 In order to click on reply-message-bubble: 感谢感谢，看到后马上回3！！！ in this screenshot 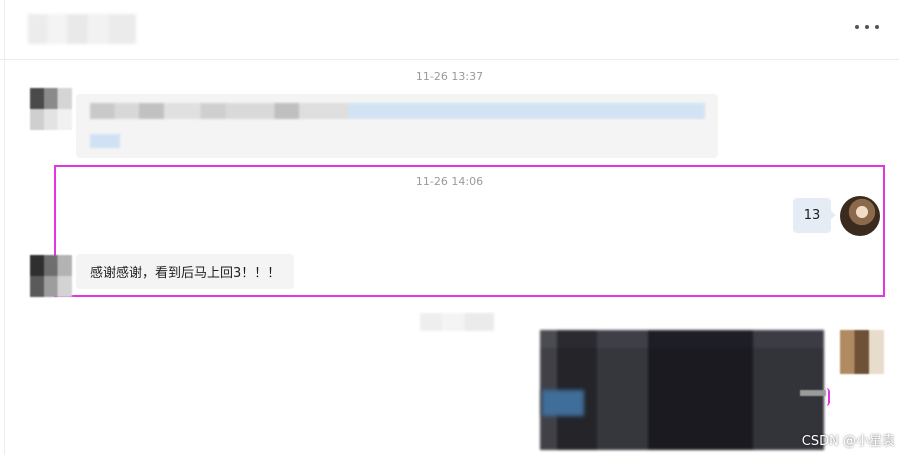, I will do `click(185, 271)`.